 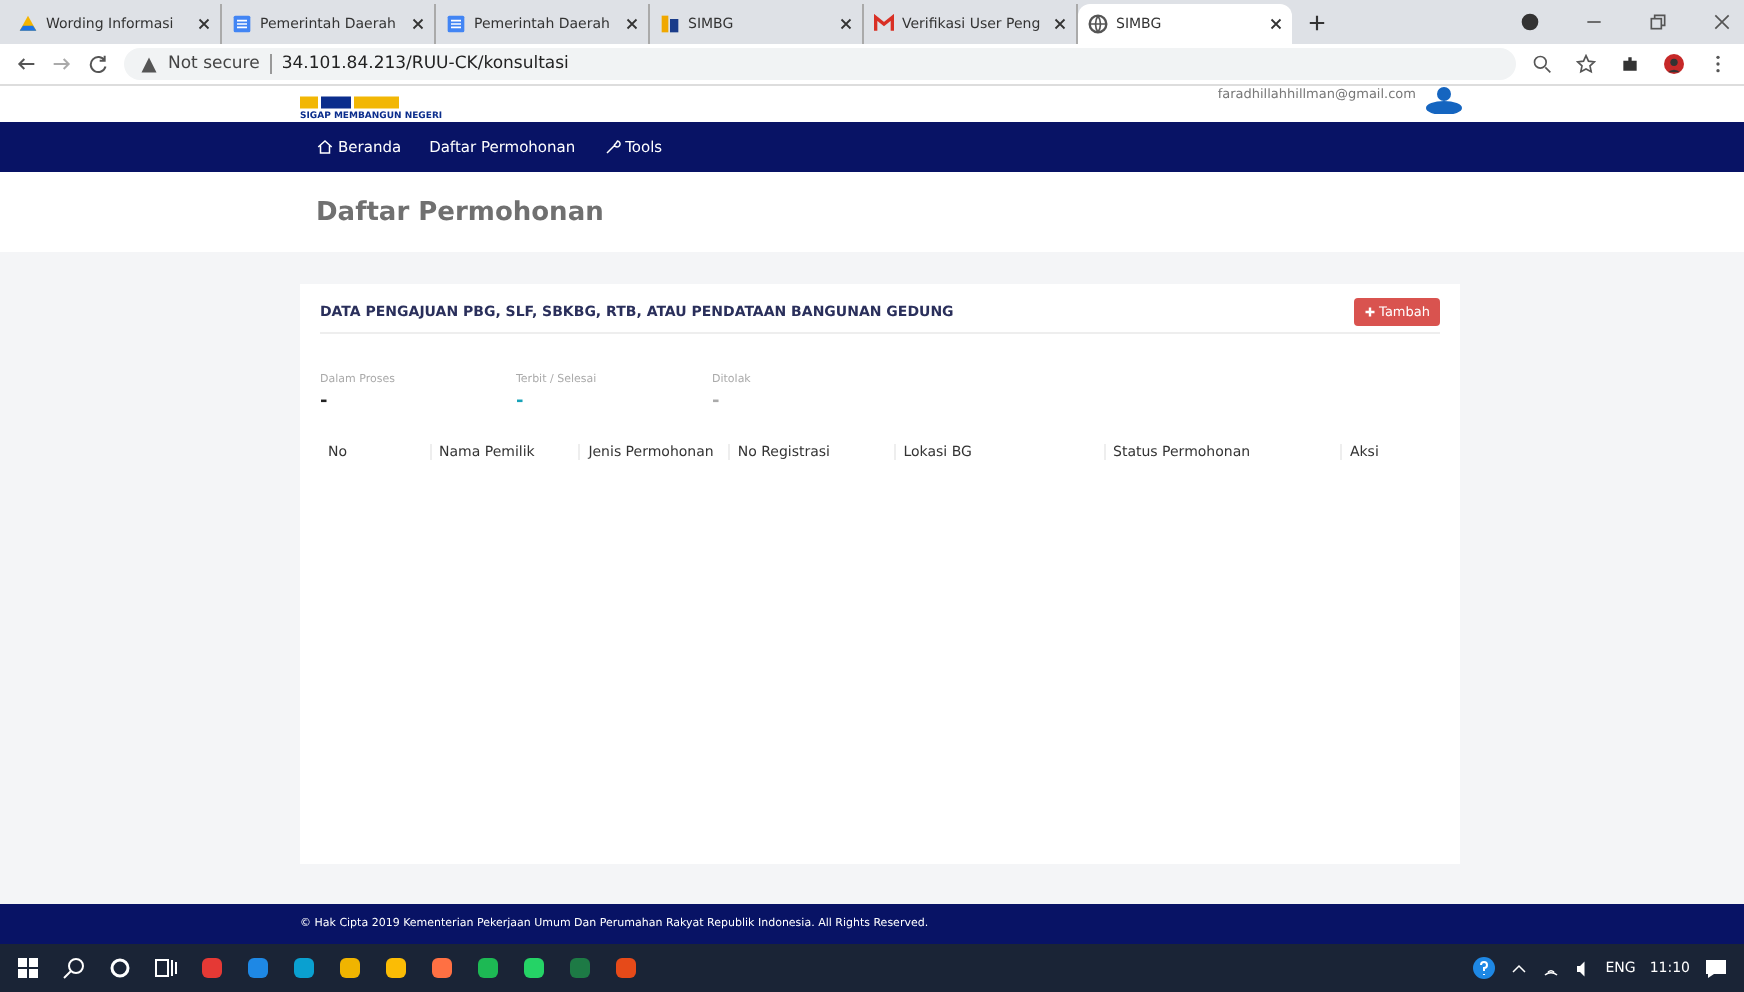 I want to click on new-tab-icon, so click(x=1317, y=23).